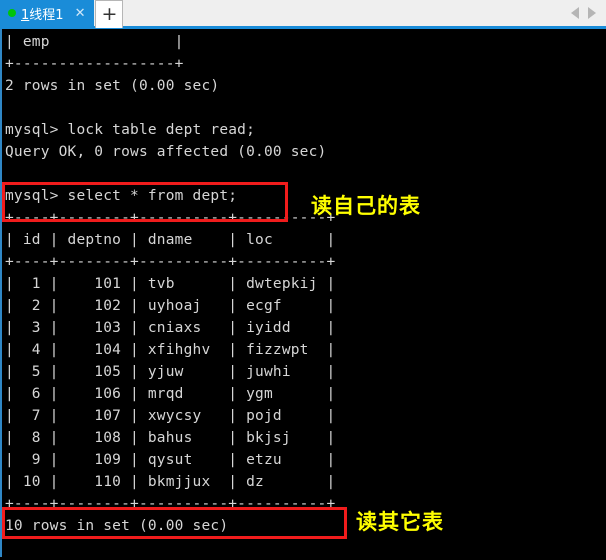 The image size is (606, 560). I want to click on tab-thread-1: 1线程1 ✕, so click(47, 13).